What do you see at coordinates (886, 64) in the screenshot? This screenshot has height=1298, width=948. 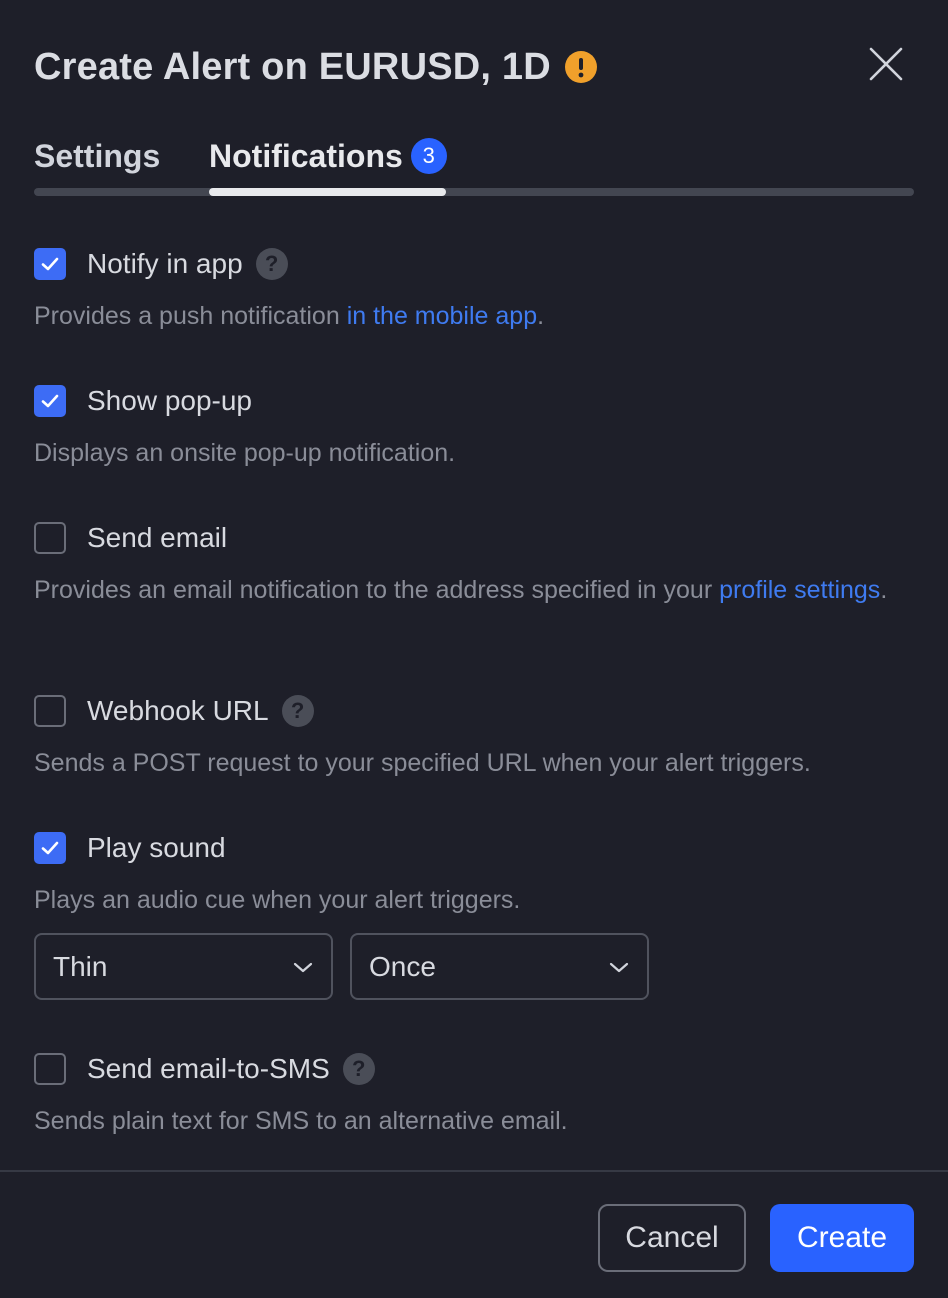 I see `close-icon` at bounding box center [886, 64].